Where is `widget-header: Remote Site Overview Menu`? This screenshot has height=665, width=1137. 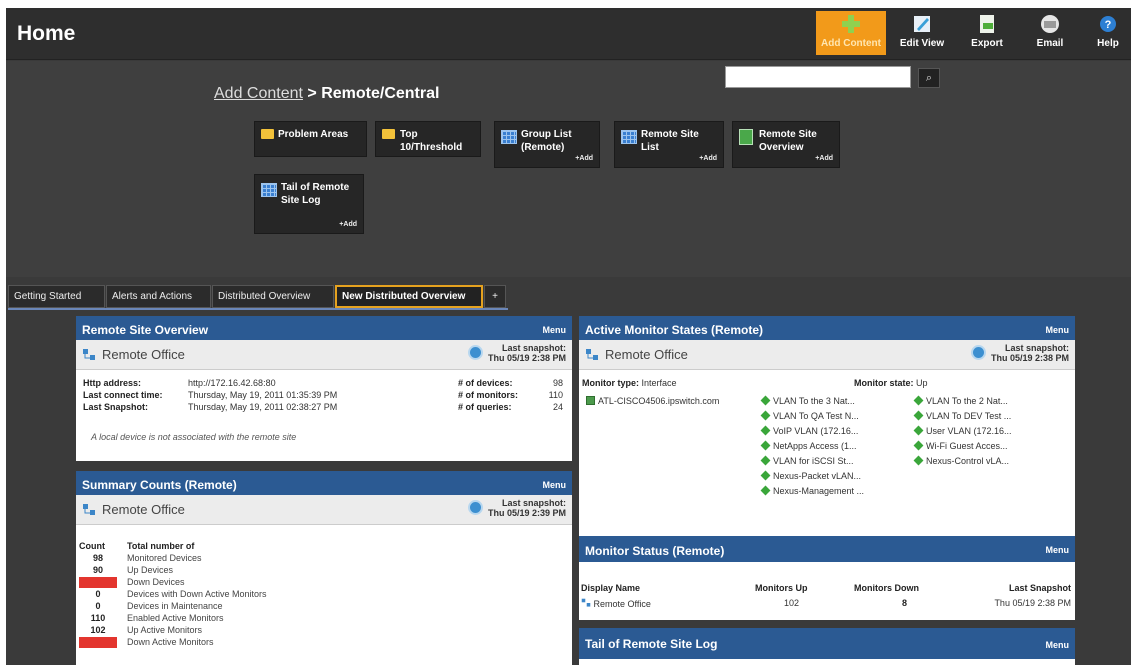 widget-header: Remote Site Overview Menu is located at coordinates (324, 328).